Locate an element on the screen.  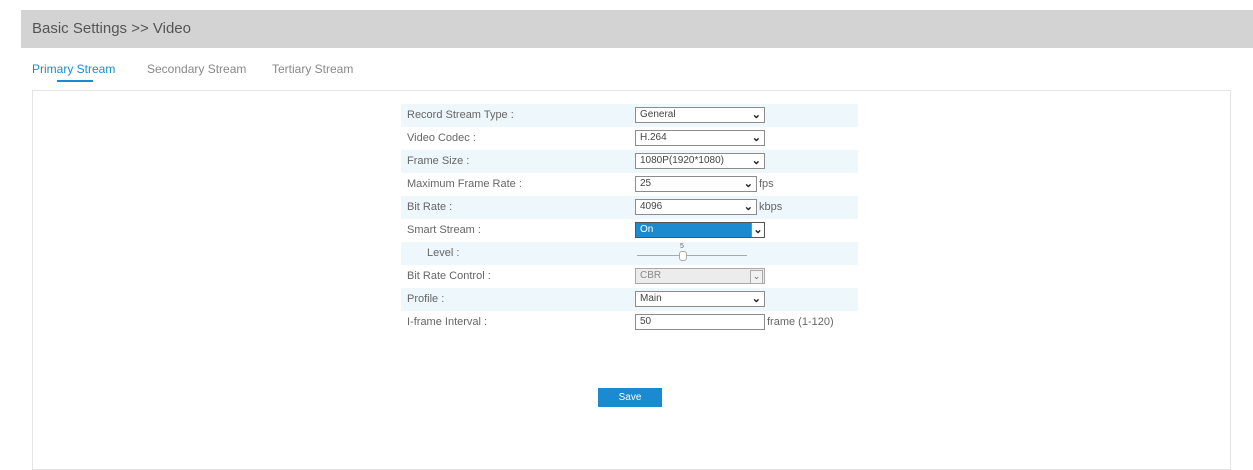
breadcrumb: Basic Settings >> Video is located at coordinates (111, 28).